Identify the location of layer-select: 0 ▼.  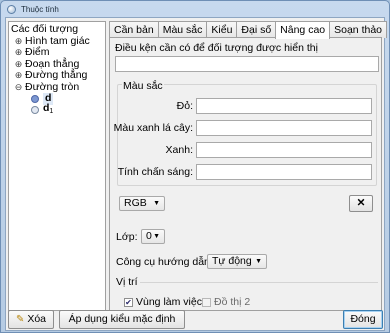
(153, 236).